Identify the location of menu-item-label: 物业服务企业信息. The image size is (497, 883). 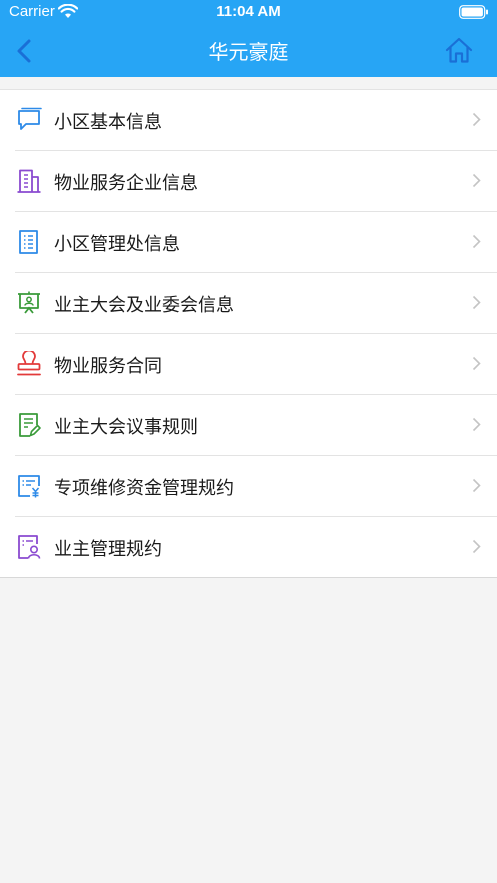
(126, 183).